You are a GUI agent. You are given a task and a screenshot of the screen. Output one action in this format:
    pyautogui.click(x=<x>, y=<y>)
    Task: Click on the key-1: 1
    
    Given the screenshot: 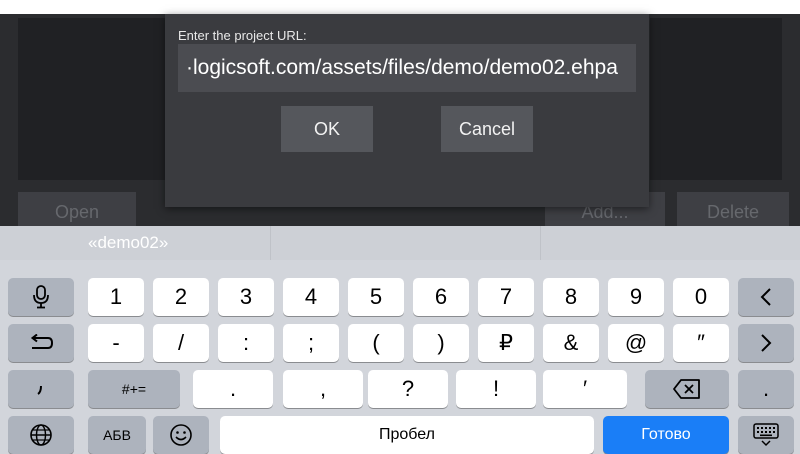 What is the action you would take?
    pyautogui.click(x=116, y=297)
    